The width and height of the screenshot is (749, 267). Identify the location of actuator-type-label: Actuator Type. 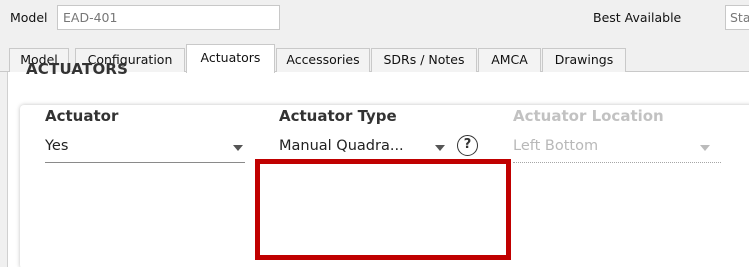
(338, 116).